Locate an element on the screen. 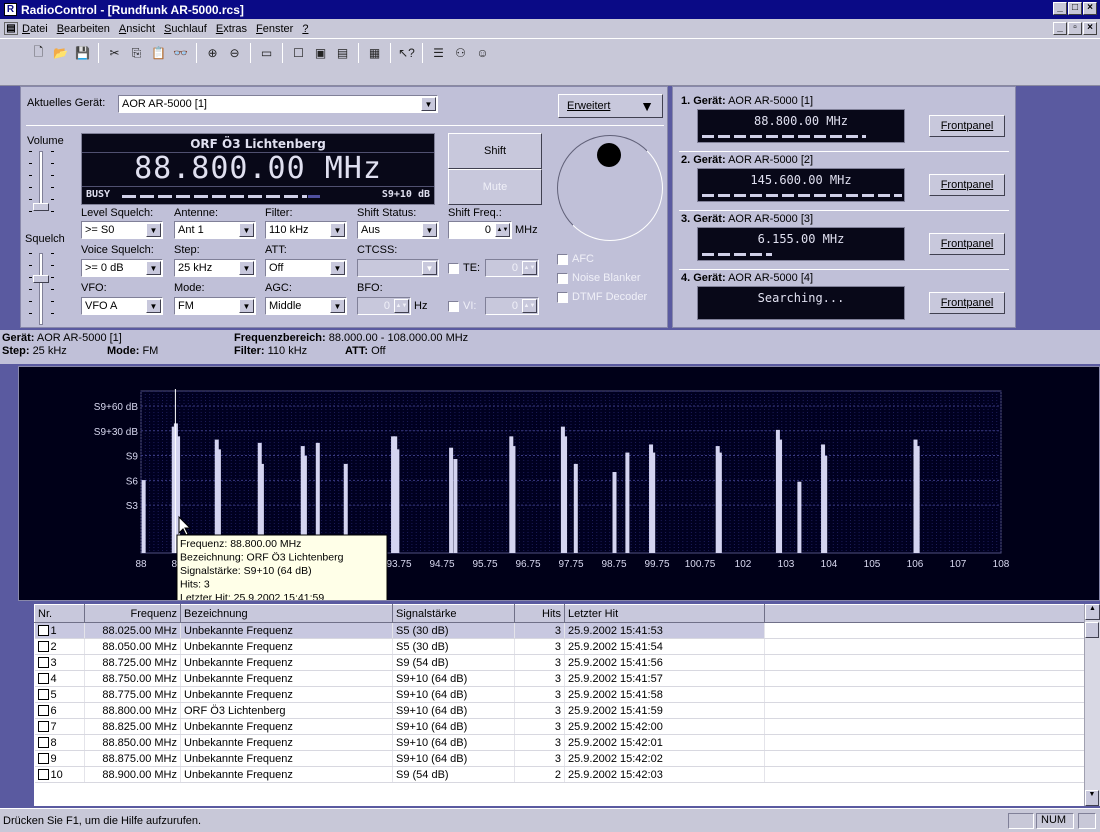 The height and width of the screenshot is (832, 1100). shift-freq-spinner: 0 ▲▼ is located at coordinates (480, 230).